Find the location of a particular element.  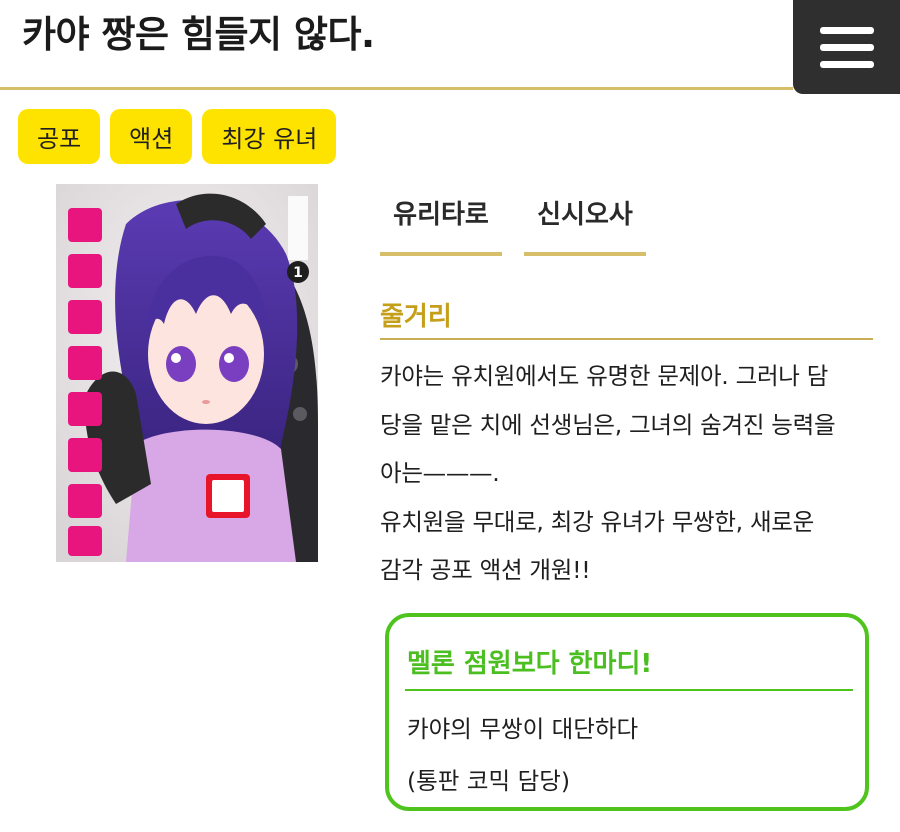

tag-horror: 공포 is located at coordinates (59, 136).